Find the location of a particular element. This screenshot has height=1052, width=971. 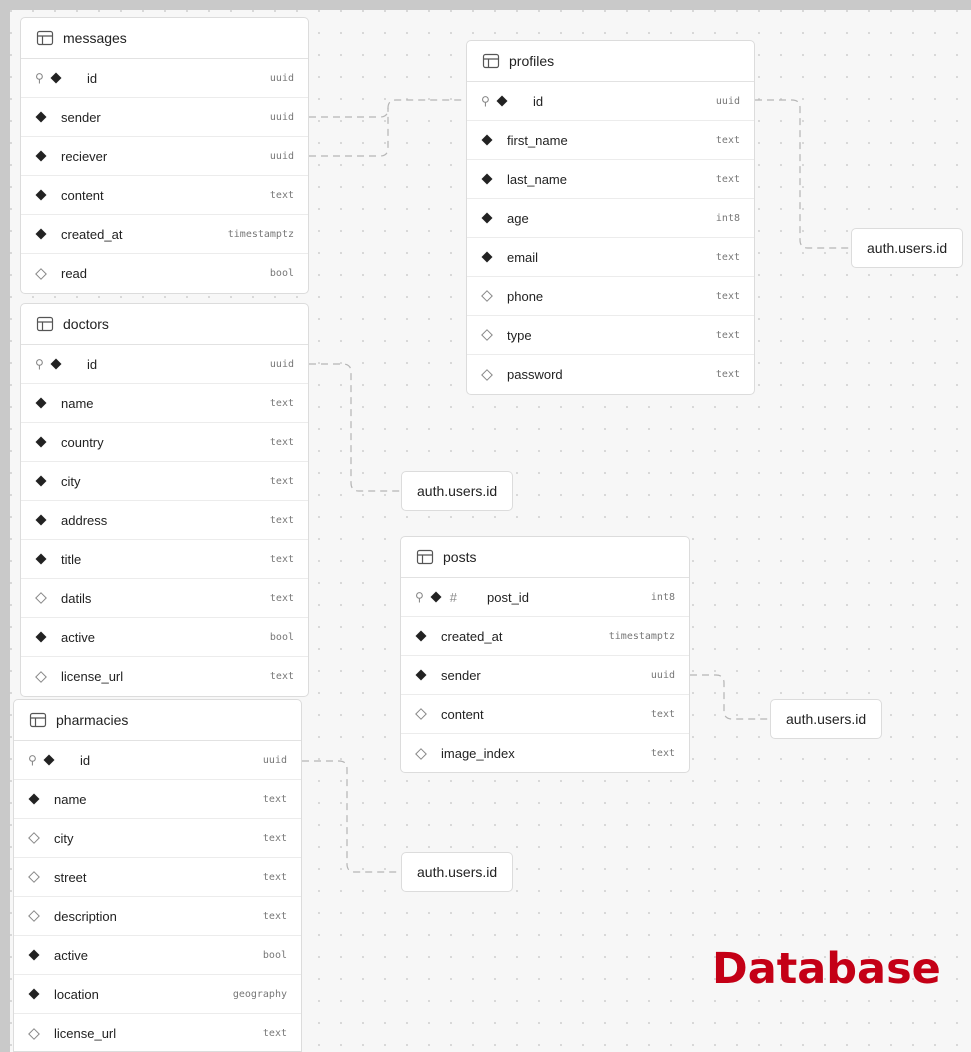

column-row: password text is located at coordinates (610, 374).